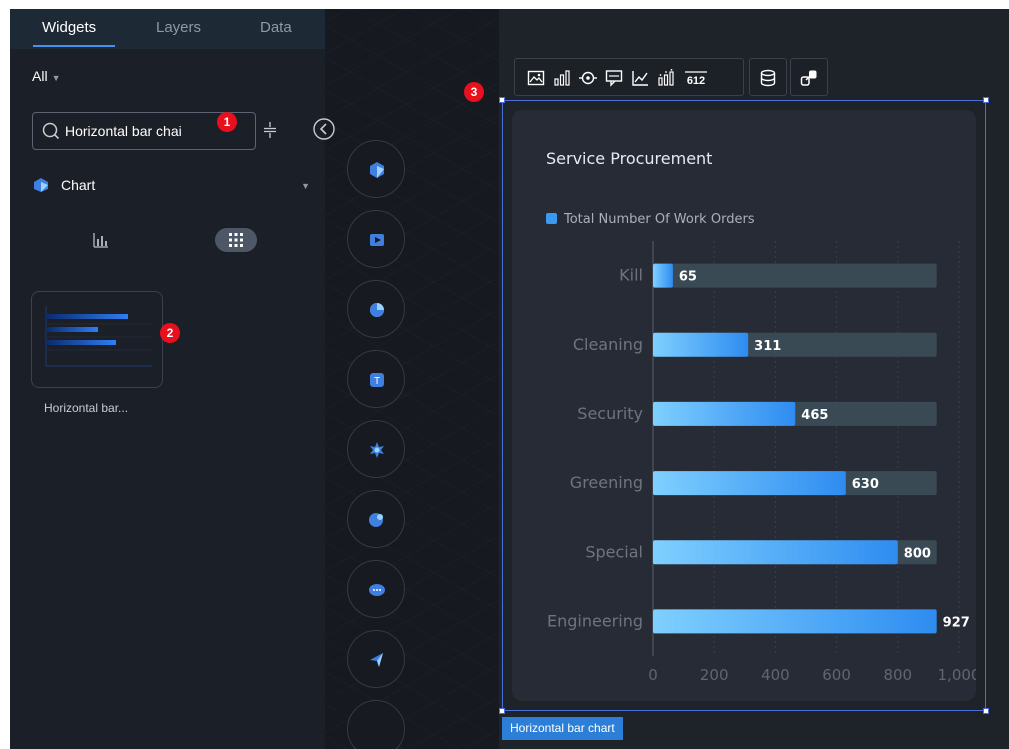 The height and width of the screenshot is (749, 1009). What do you see at coordinates (474, 92) in the screenshot?
I see `step-badge-3: 3` at bounding box center [474, 92].